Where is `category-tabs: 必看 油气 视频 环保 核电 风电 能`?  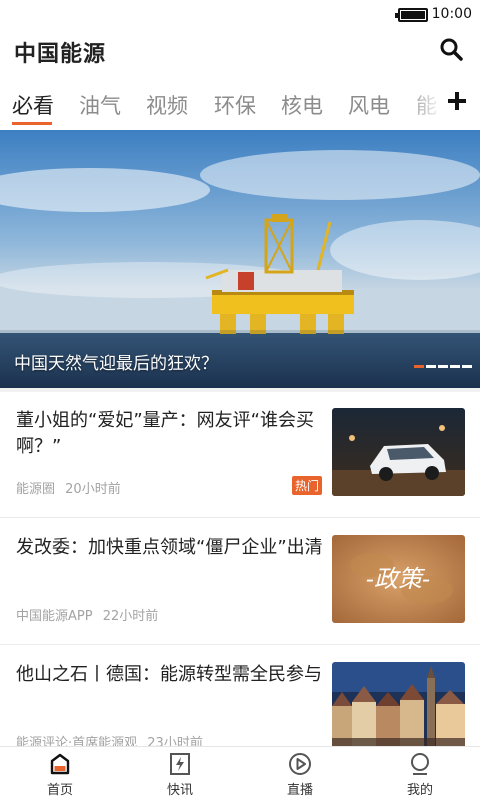
category-tabs: 必看 油气 视频 环保 核电 风电 能 is located at coordinates (240, 103).